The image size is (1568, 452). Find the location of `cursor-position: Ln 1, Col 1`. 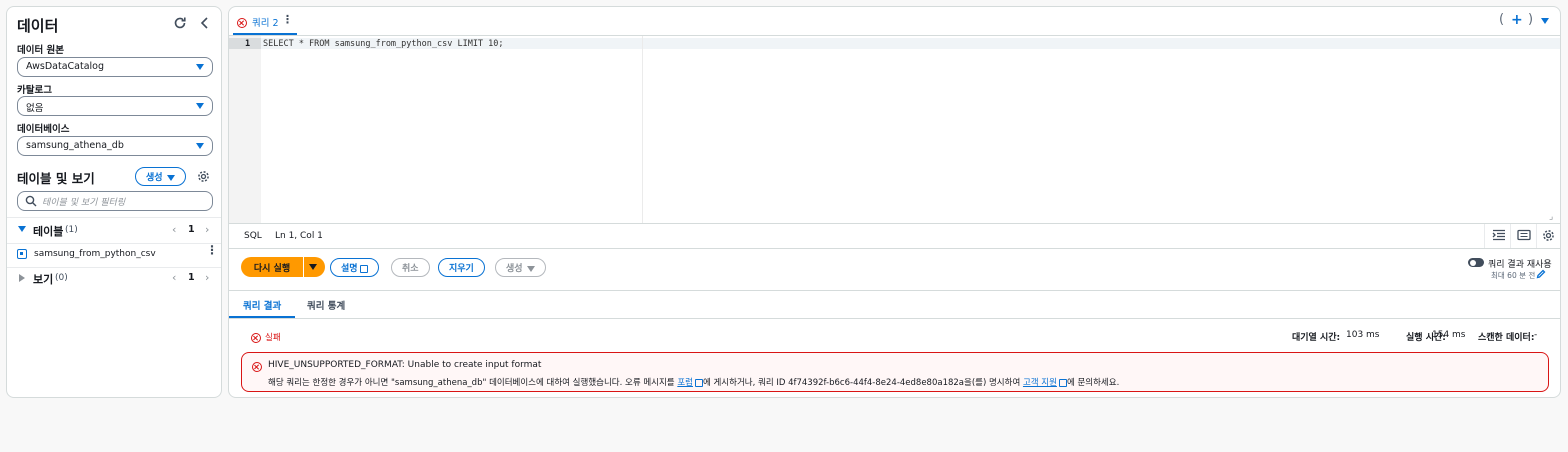

cursor-position: Ln 1, Col 1 is located at coordinates (299, 236).